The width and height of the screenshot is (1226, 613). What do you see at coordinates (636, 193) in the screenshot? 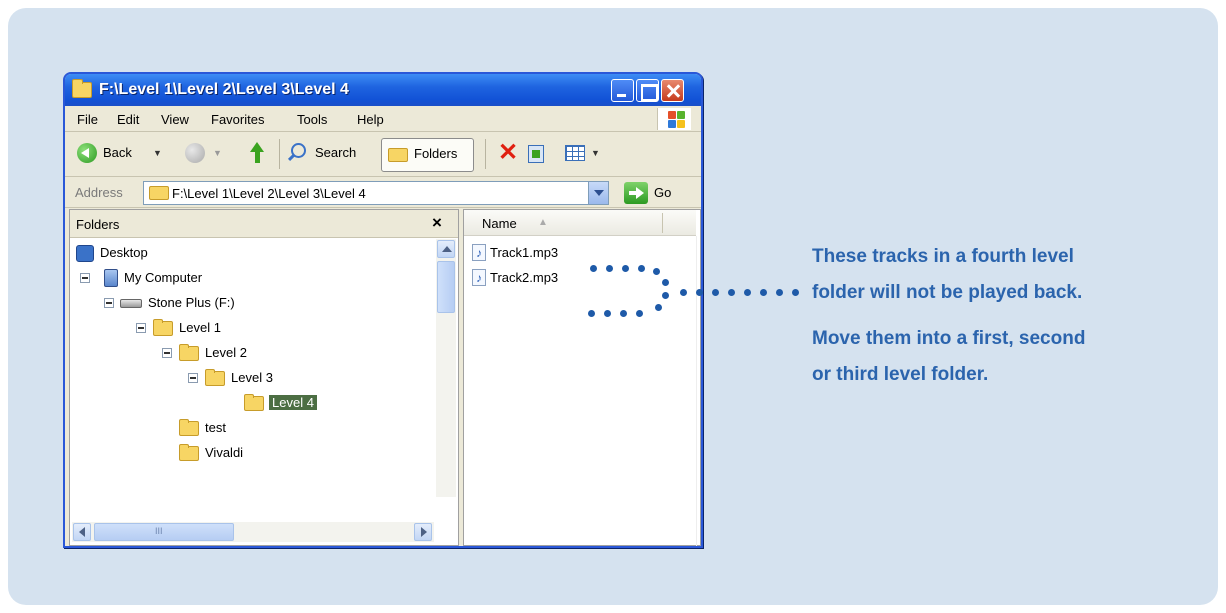
I see `go-arrow-icon` at bounding box center [636, 193].